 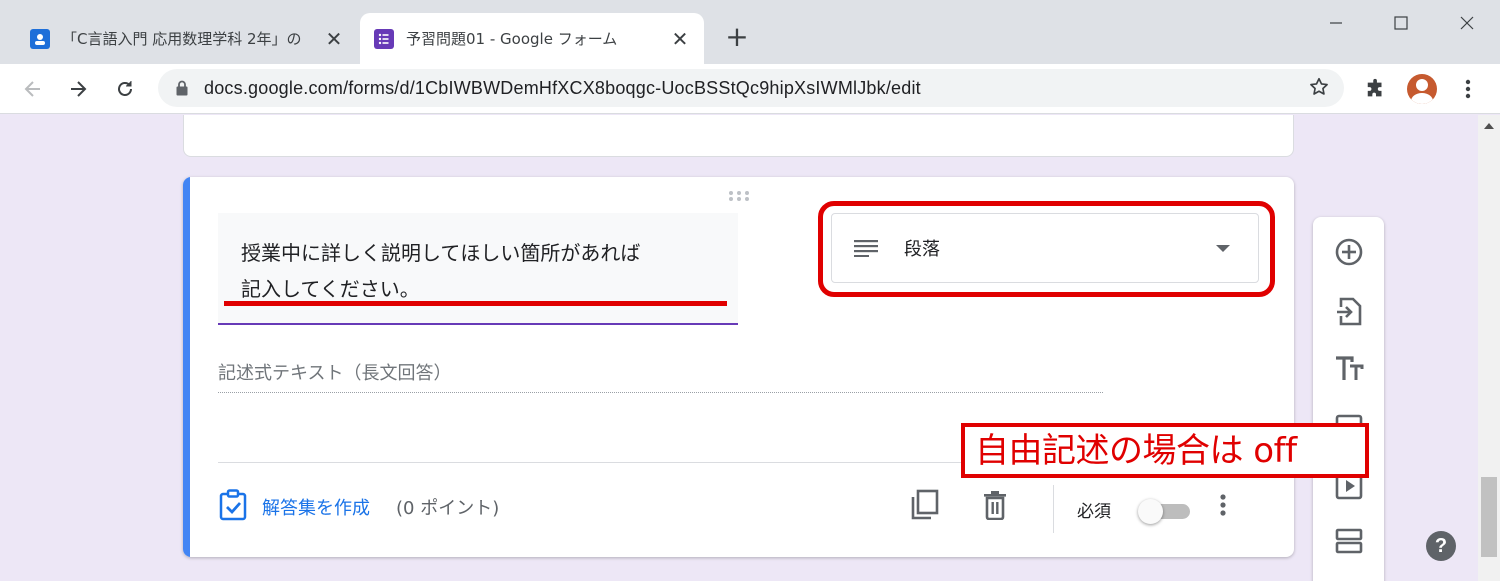 I want to click on close-window-icon, so click(x=1467, y=23).